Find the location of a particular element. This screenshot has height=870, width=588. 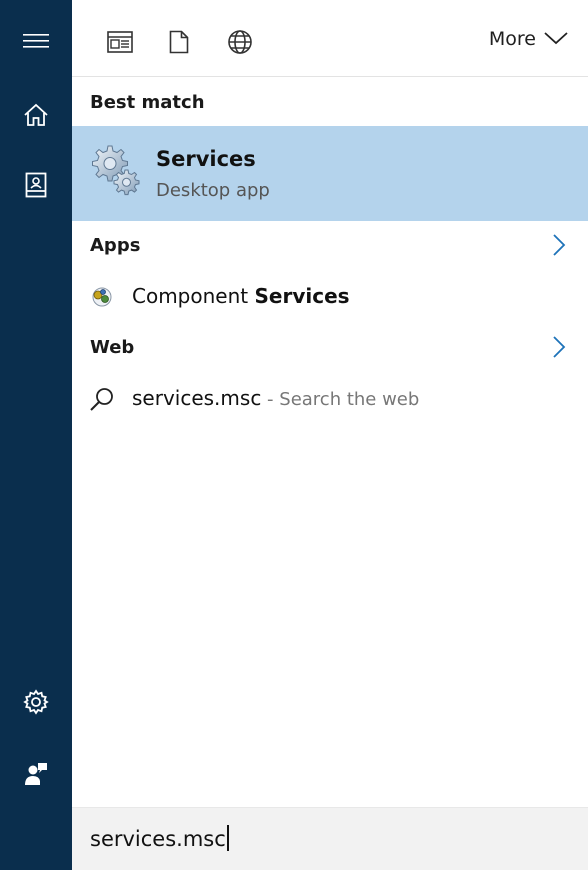

web-result-suffix: - Search the web is located at coordinates (340, 399).